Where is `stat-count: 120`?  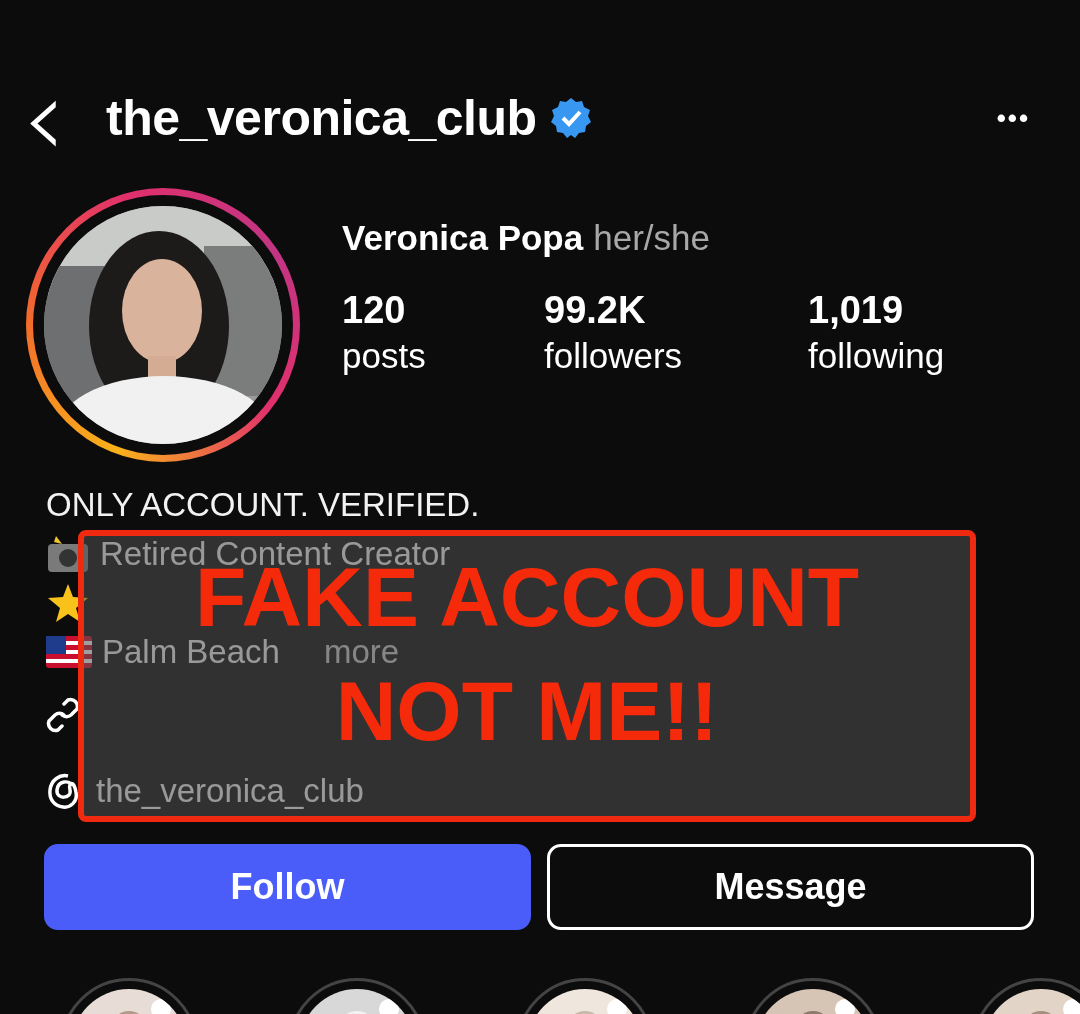 stat-count: 120 is located at coordinates (374, 310).